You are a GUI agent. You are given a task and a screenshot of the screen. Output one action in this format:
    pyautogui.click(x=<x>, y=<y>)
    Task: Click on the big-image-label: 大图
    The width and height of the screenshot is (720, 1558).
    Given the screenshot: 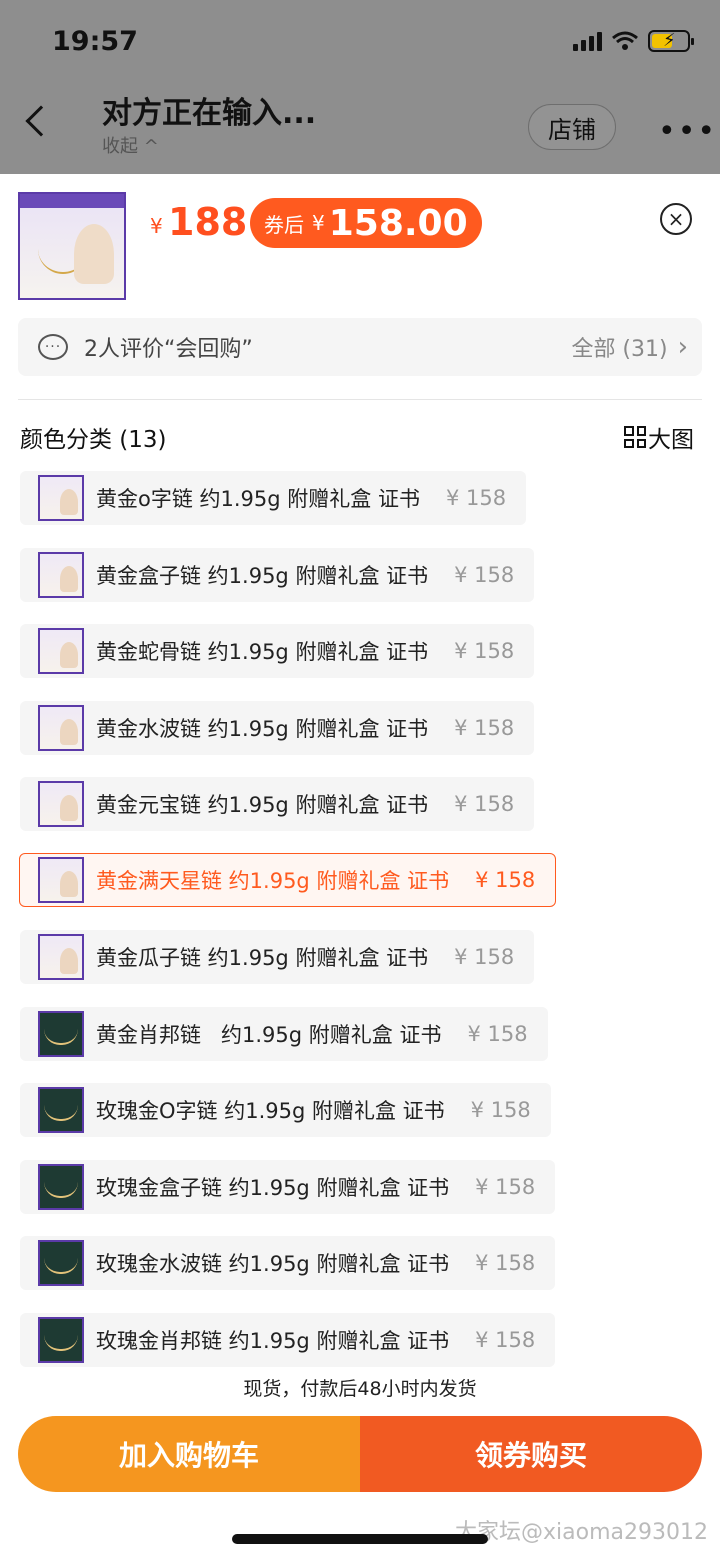 What is the action you would take?
    pyautogui.click(x=671, y=440)
    